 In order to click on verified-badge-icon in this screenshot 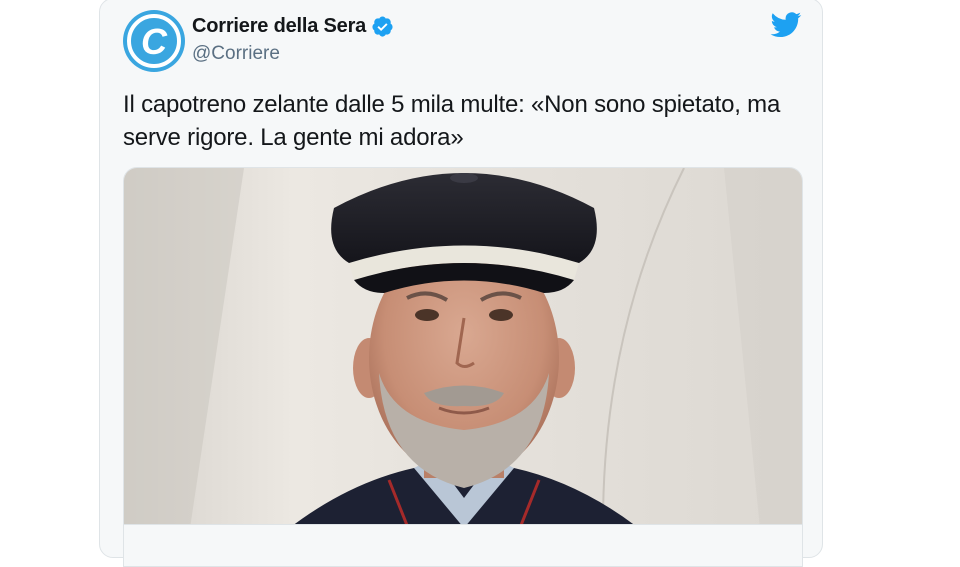, I will do `click(382, 26)`.